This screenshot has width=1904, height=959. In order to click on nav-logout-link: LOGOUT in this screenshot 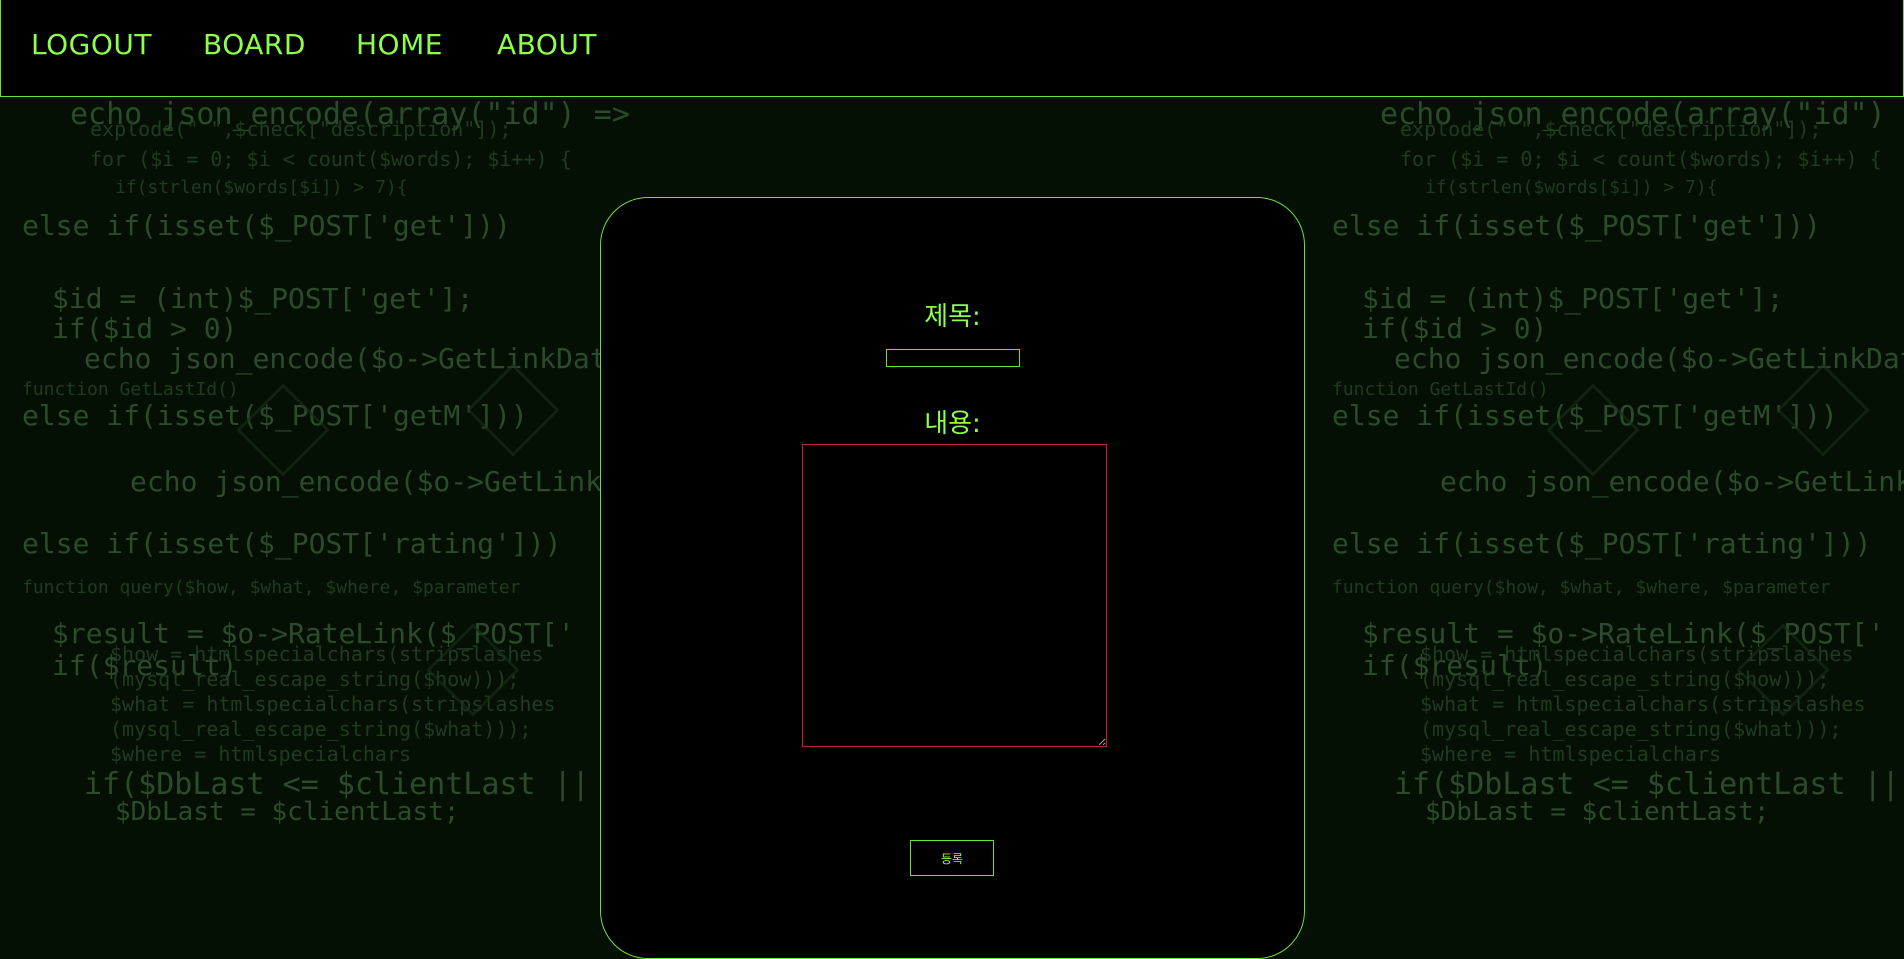, I will do `click(91, 44)`.